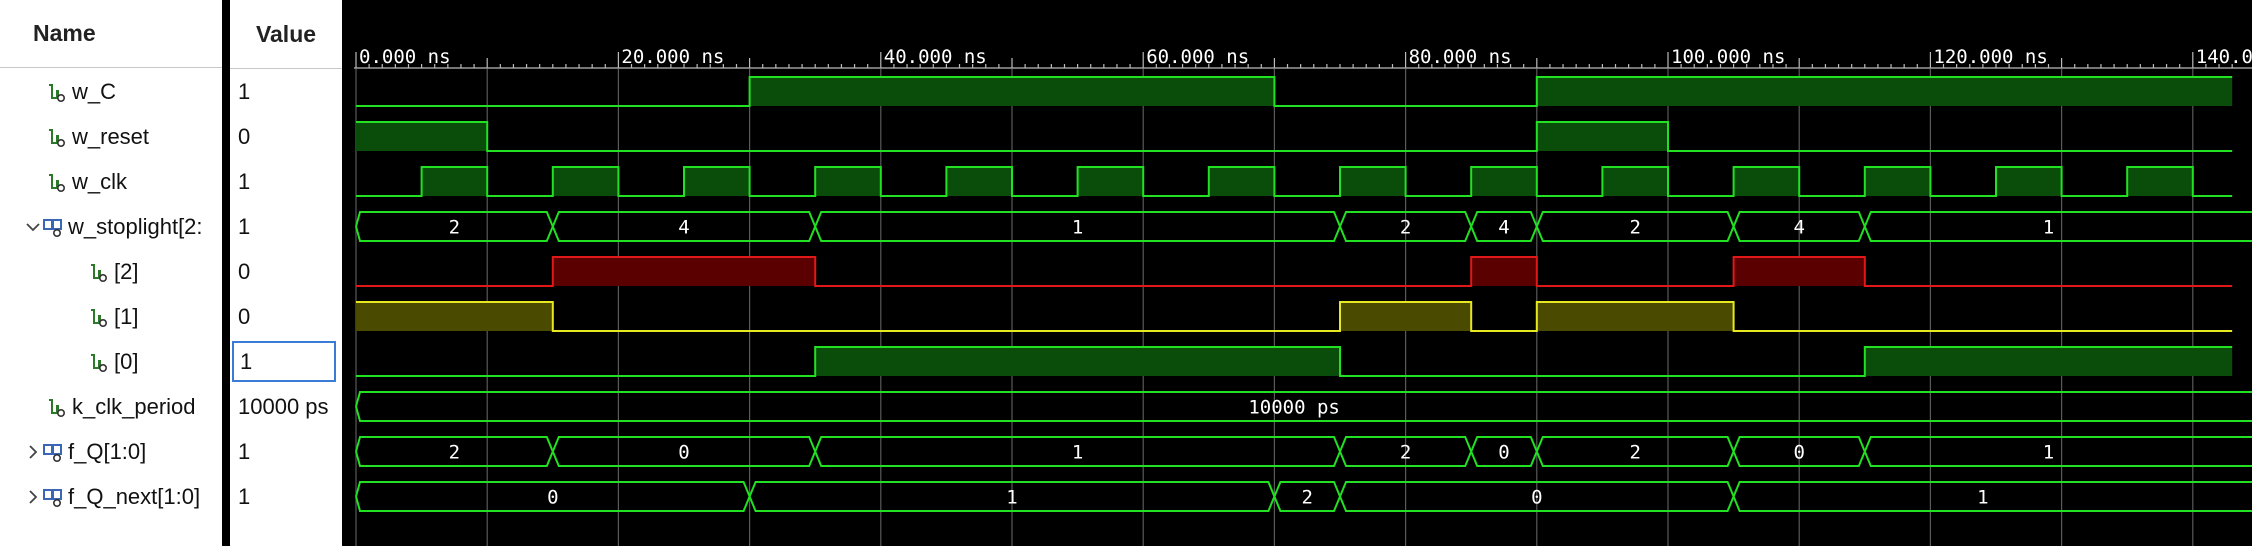 The image size is (2252, 546). Describe the element at coordinates (2057, 226) in the screenshot. I see `w-stoplight-bus-segment` at that location.